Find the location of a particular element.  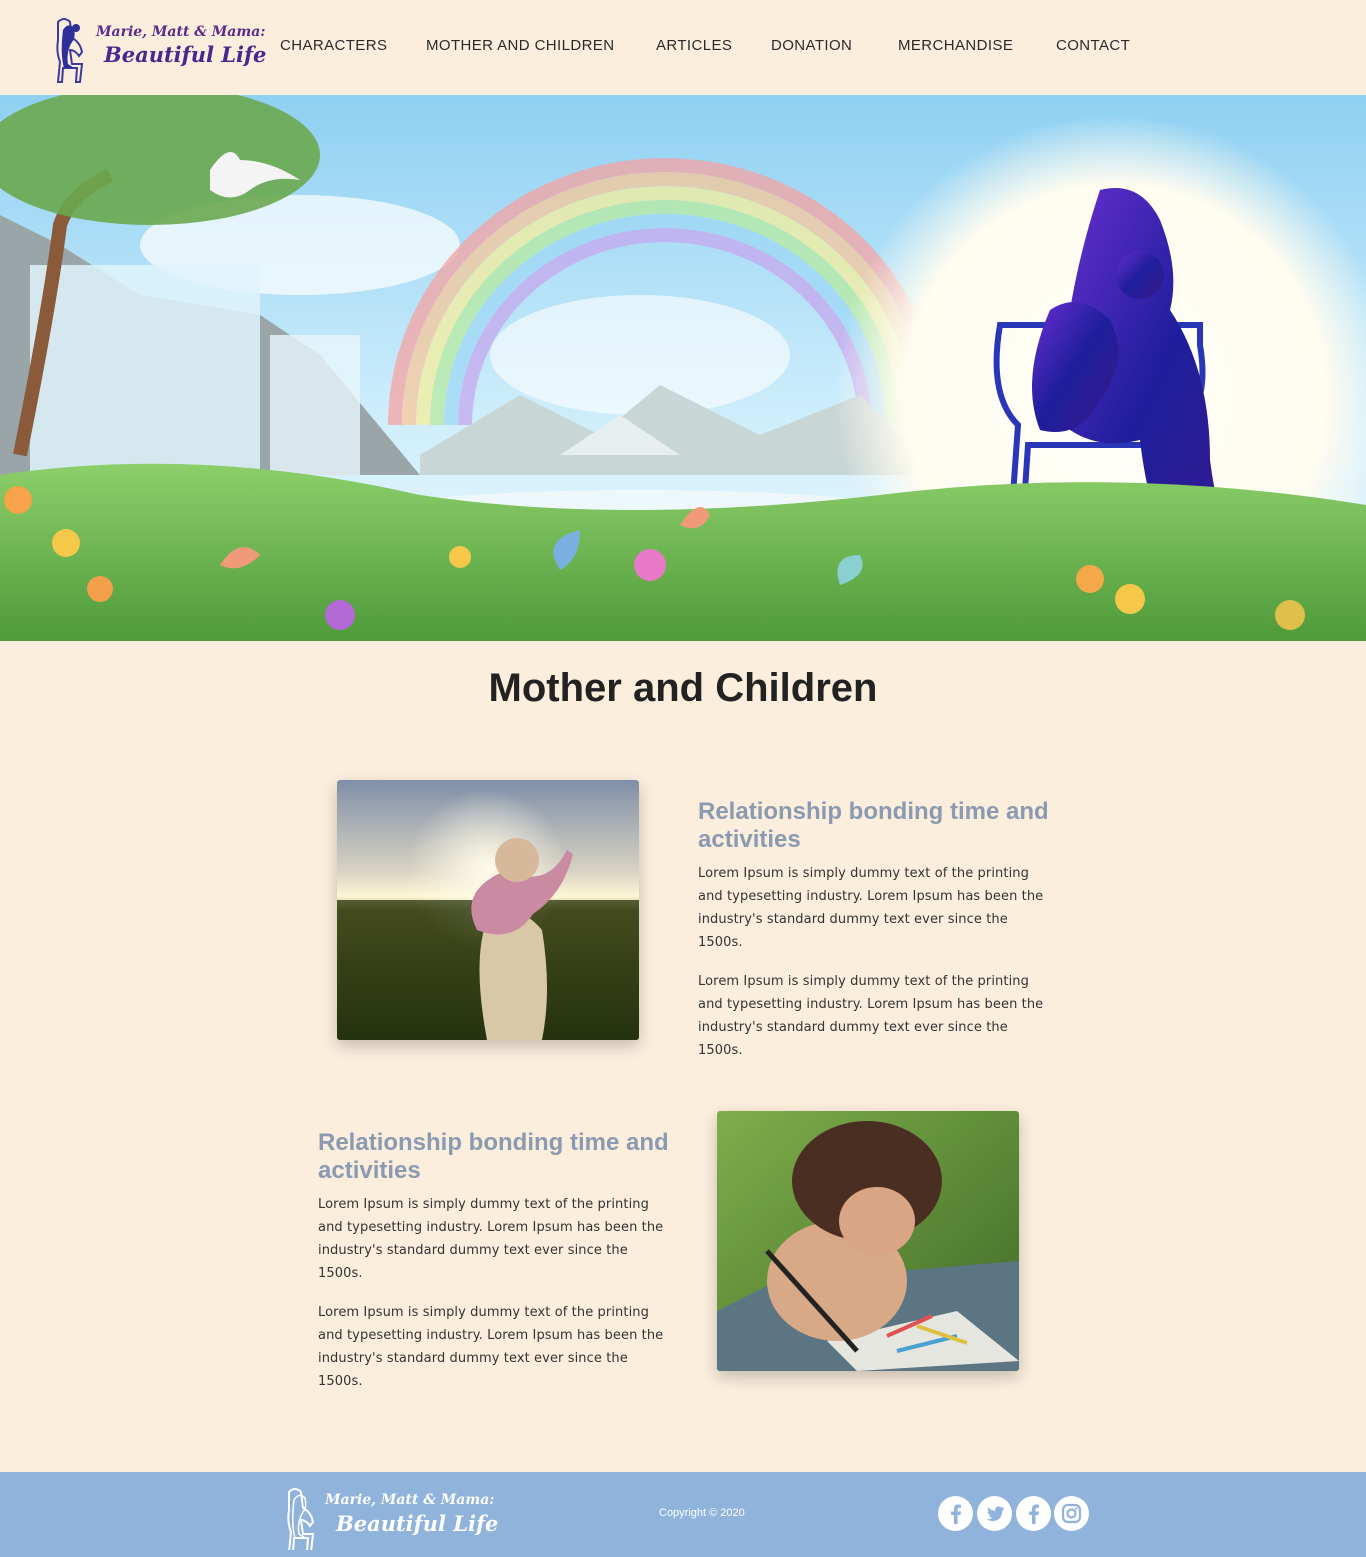

page-title: Mother and Children is located at coordinates (683, 688).